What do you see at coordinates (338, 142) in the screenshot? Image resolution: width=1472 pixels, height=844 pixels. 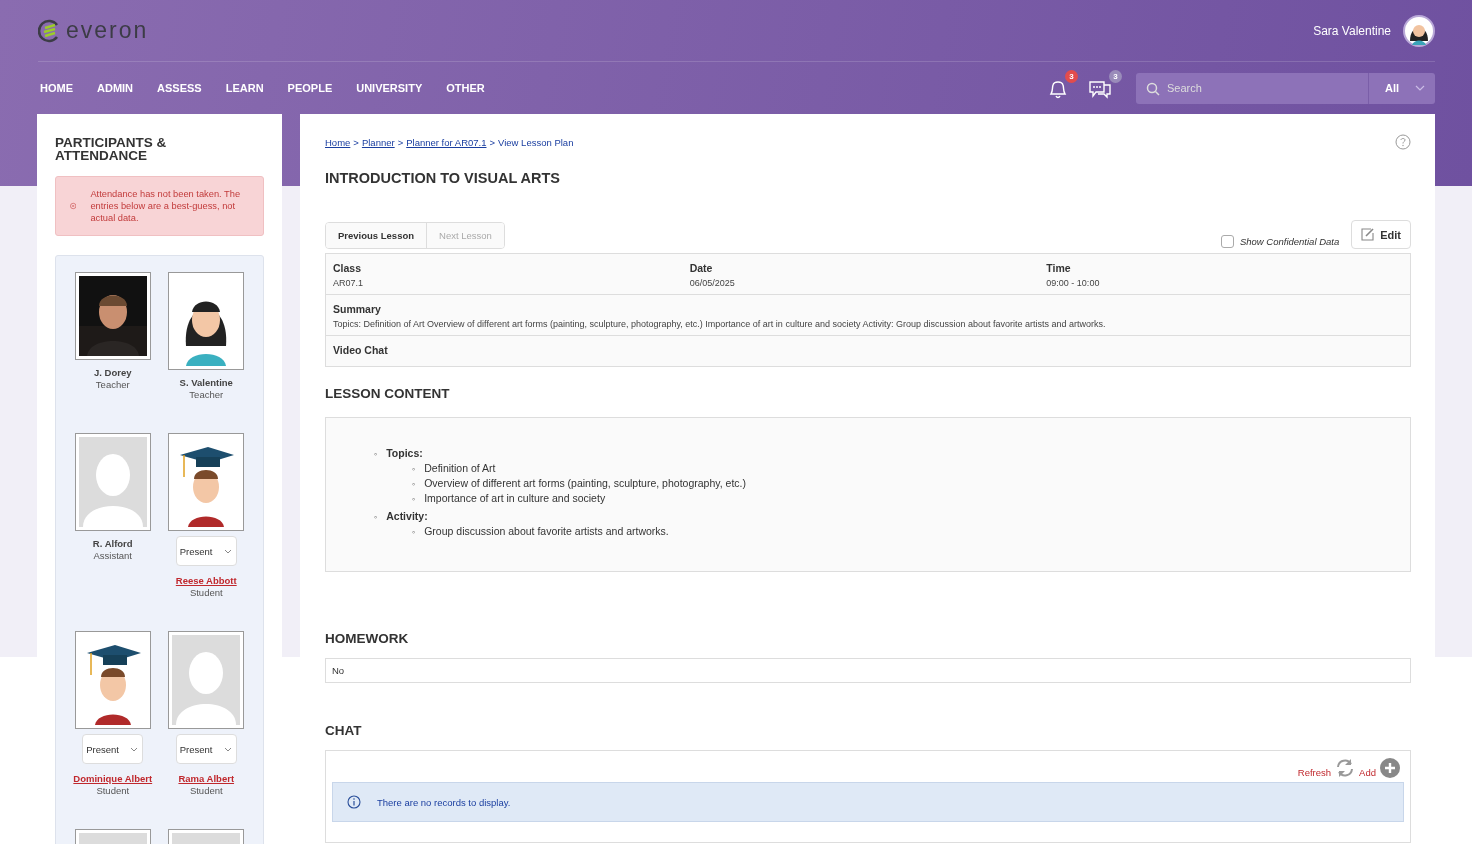 I see `breadcrumb-link: Home` at bounding box center [338, 142].